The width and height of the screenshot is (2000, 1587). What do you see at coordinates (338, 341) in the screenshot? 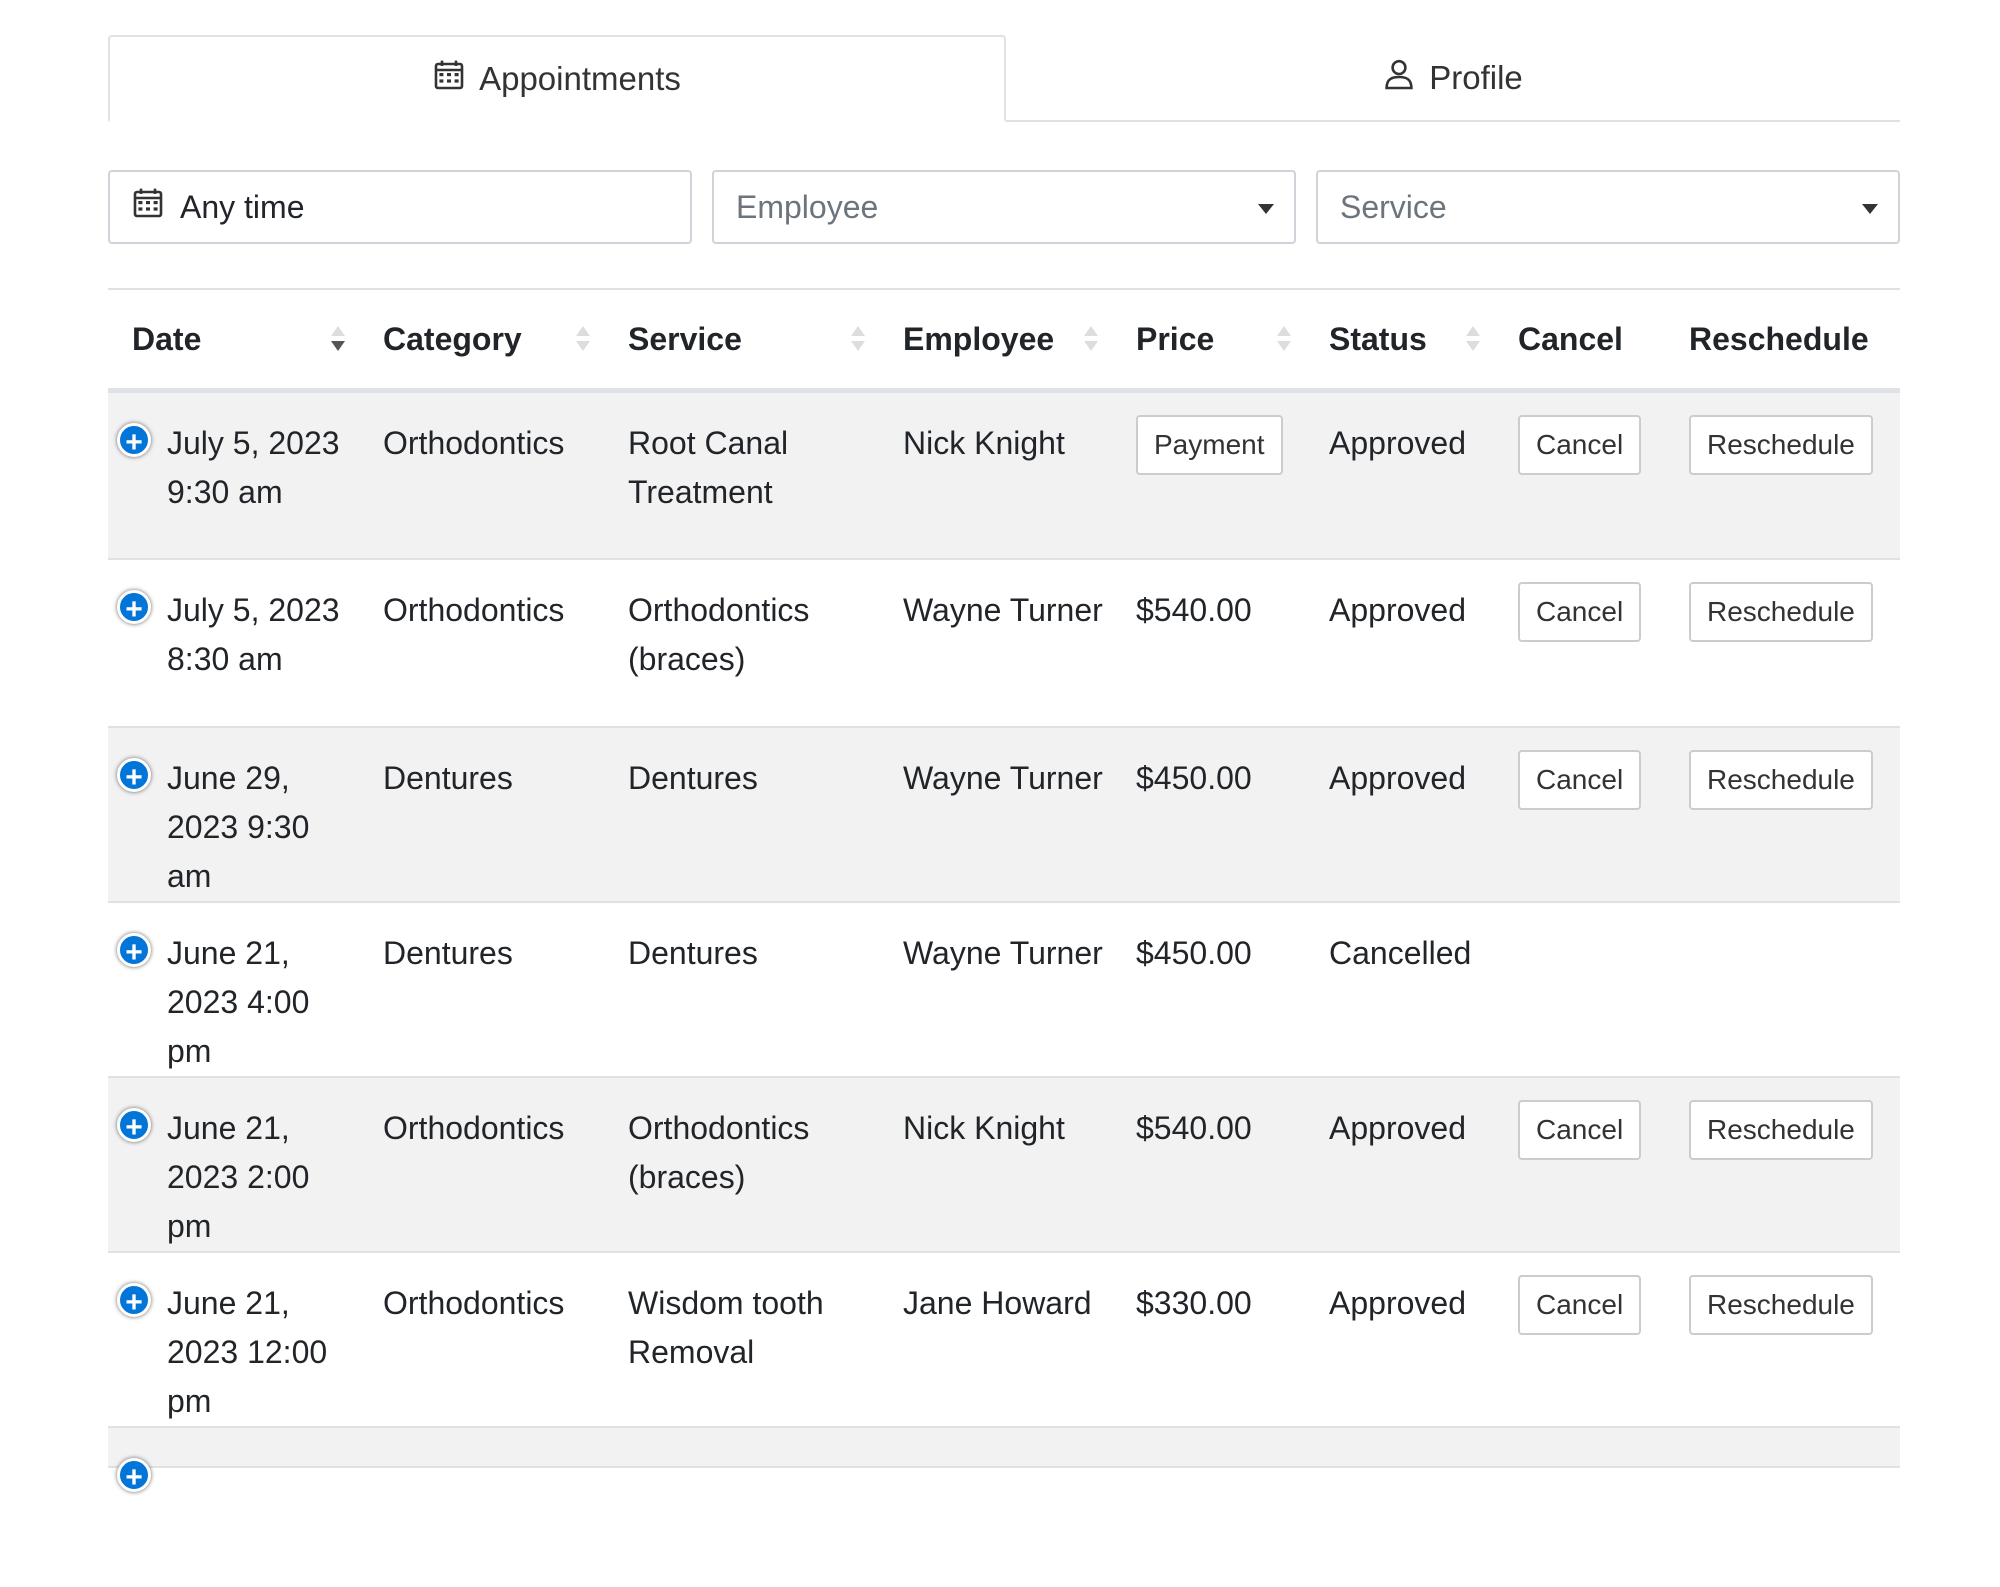
I see `sort-desc-icon` at bounding box center [338, 341].